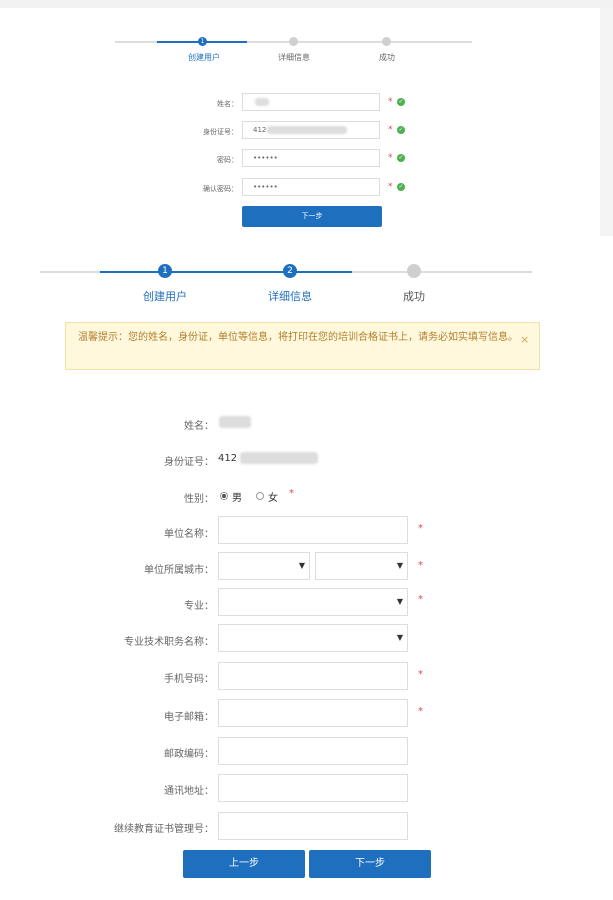 The width and height of the screenshot is (613, 900). Describe the element at coordinates (313, 530) in the screenshot. I see `unit-input` at that location.